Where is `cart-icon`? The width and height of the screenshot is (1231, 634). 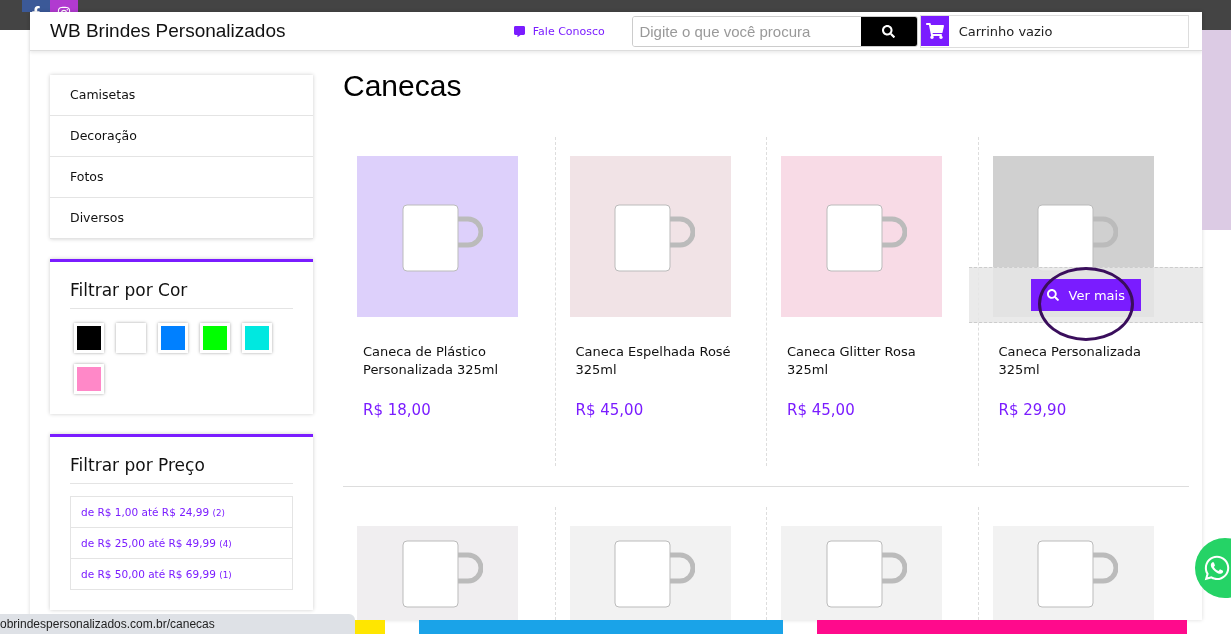
cart-icon is located at coordinates (934, 31).